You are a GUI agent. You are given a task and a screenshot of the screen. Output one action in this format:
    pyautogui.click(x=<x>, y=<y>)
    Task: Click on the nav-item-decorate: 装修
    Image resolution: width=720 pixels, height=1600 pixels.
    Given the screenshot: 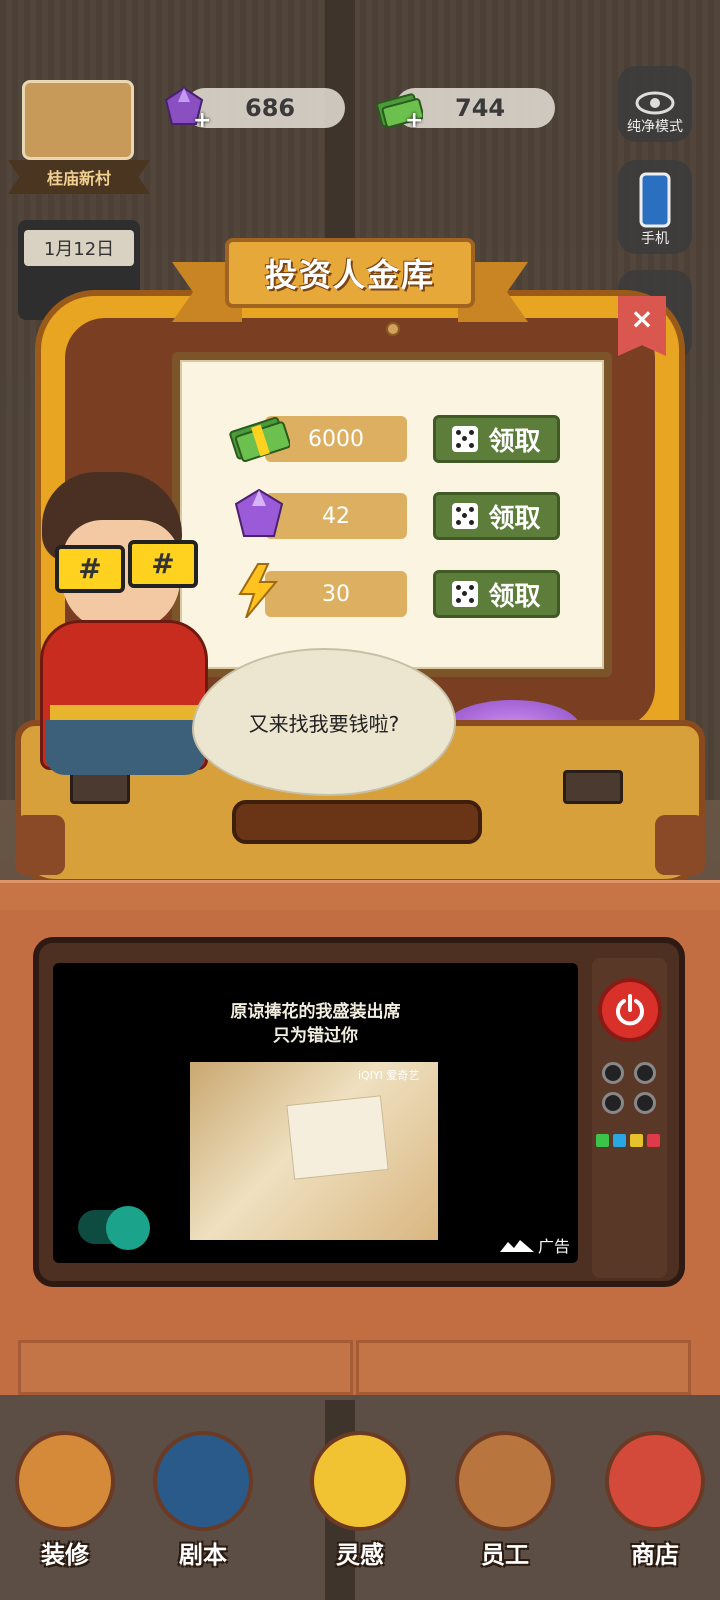 What is the action you would take?
    pyautogui.click(x=65, y=1510)
    